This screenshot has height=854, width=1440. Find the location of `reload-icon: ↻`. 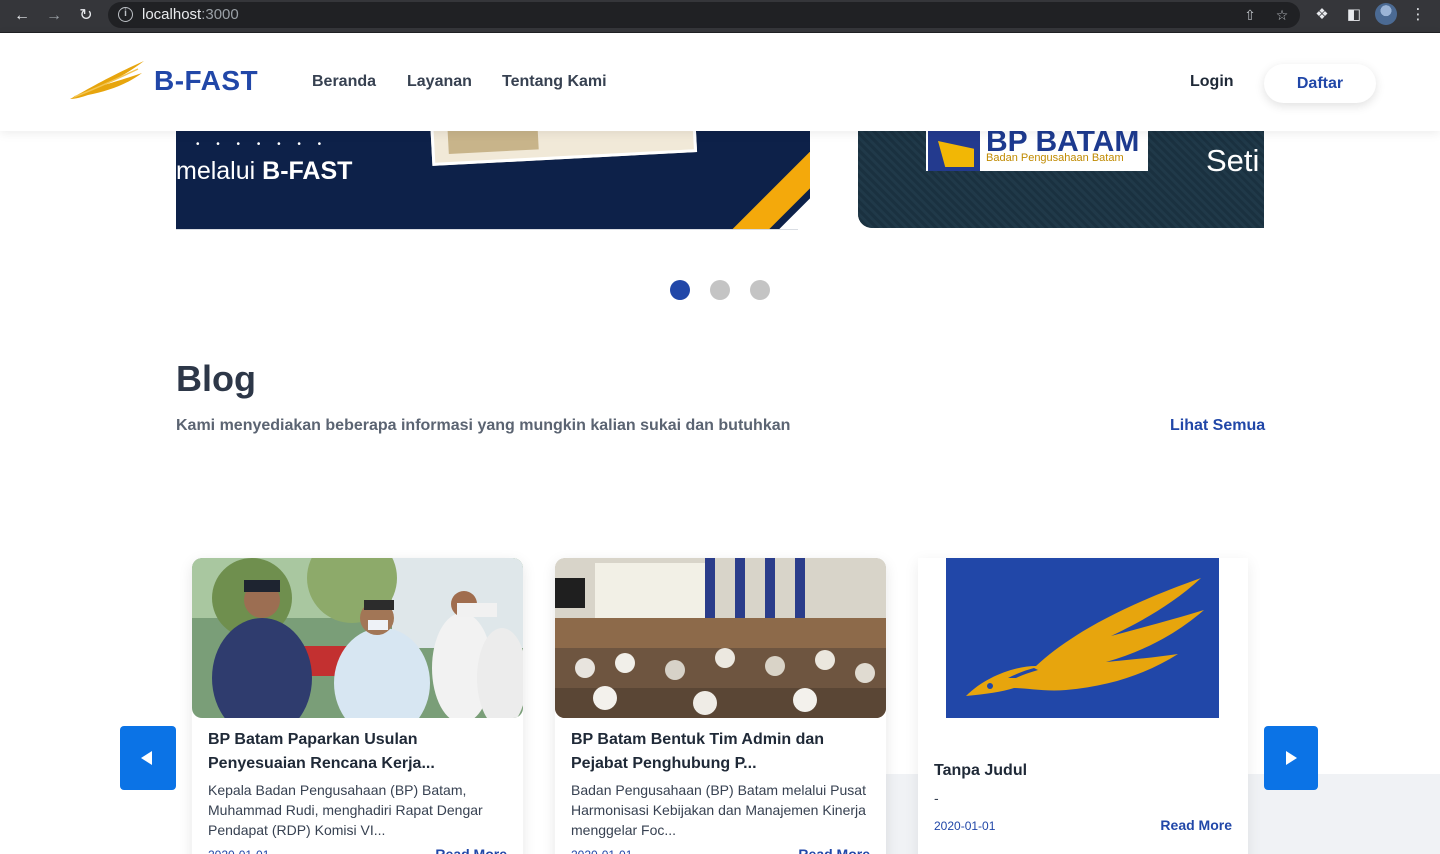

reload-icon: ↻ is located at coordinates (86, 16).